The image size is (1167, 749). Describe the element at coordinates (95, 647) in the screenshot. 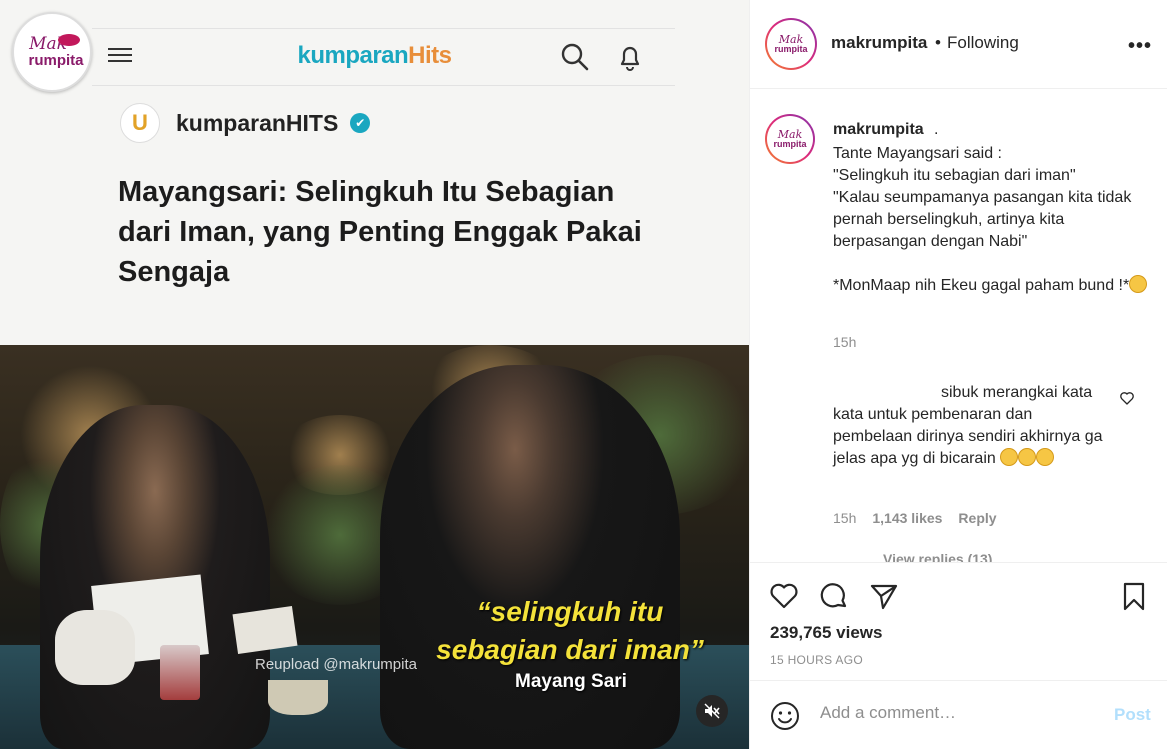

I see `teapot` at that location.